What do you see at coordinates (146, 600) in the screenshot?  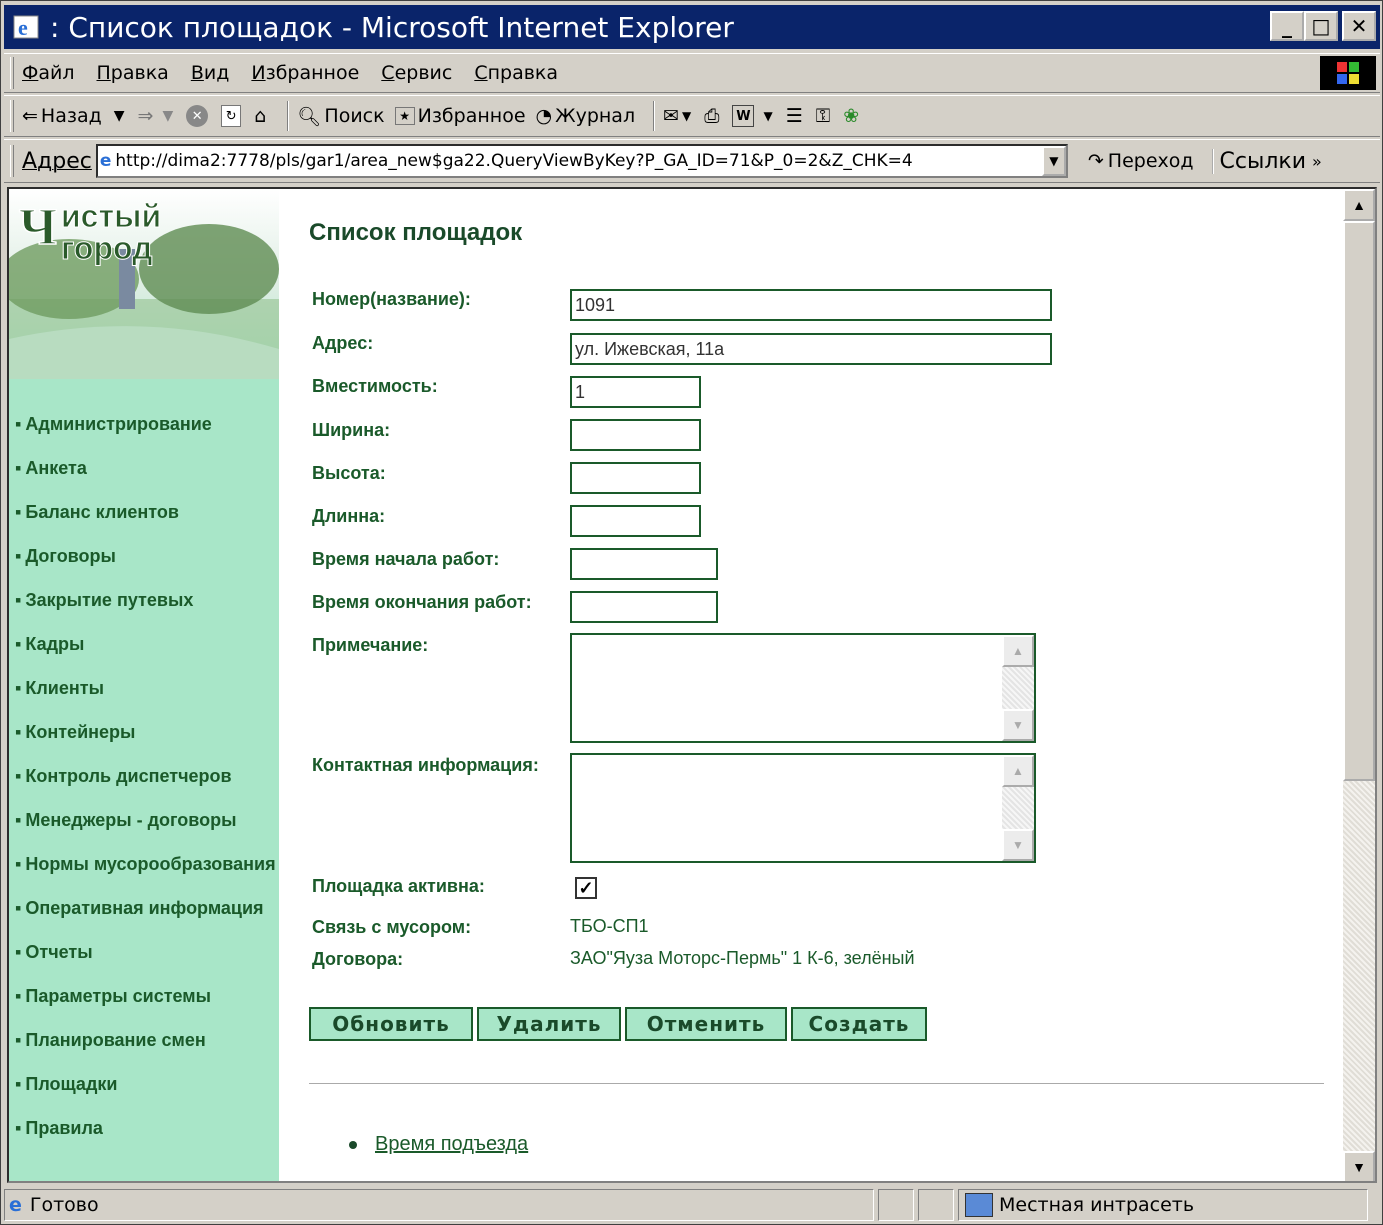 I see `sidebar-item: ▪ Закрытие путевых` at bounding box center [146, 600].